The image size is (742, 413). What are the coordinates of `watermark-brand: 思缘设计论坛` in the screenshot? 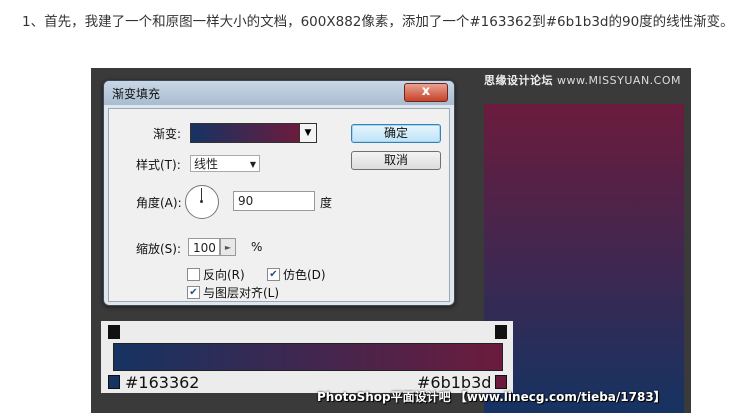 It's located at (518, 80).